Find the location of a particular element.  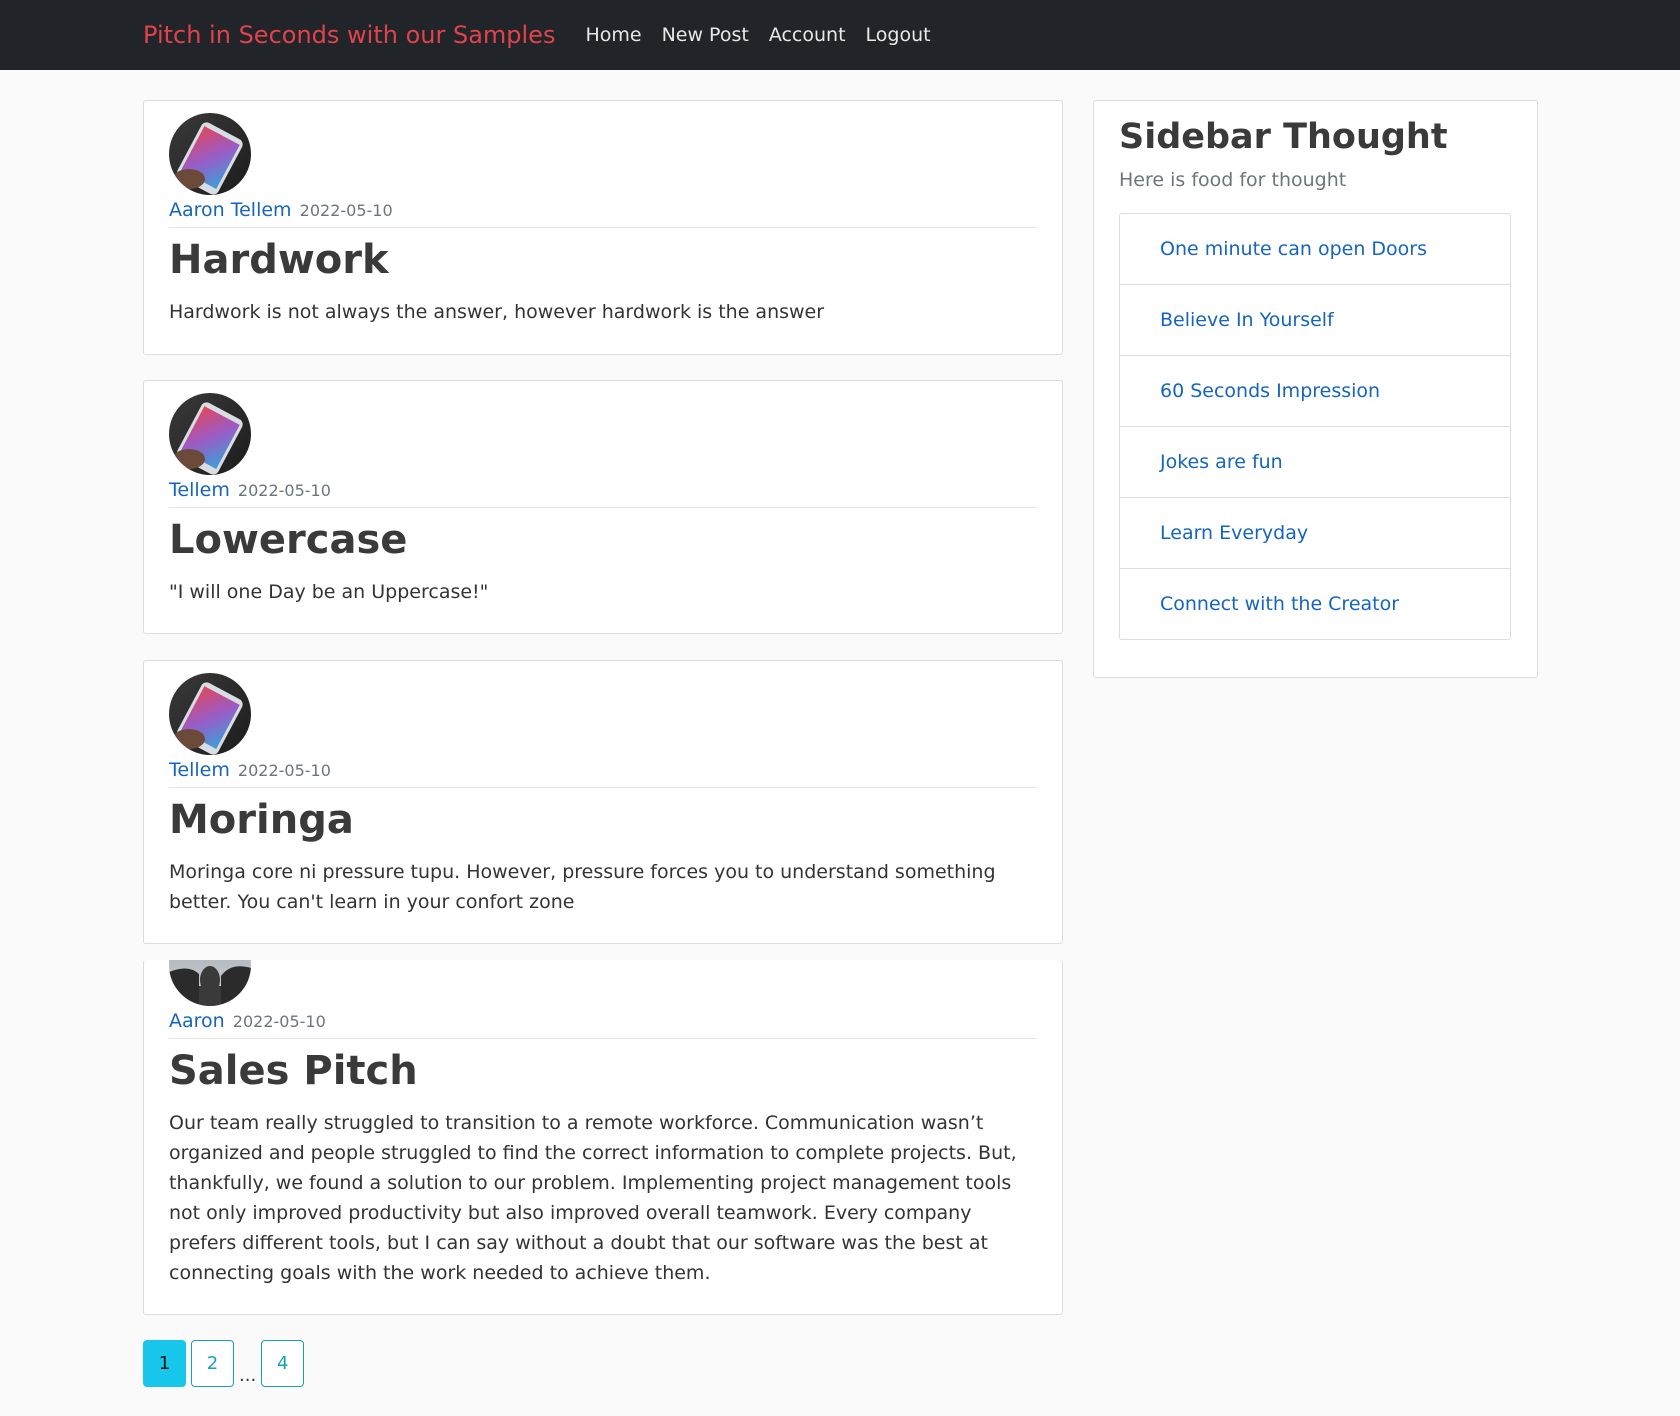

person-photo-icon is located at coordinates (210, 983).